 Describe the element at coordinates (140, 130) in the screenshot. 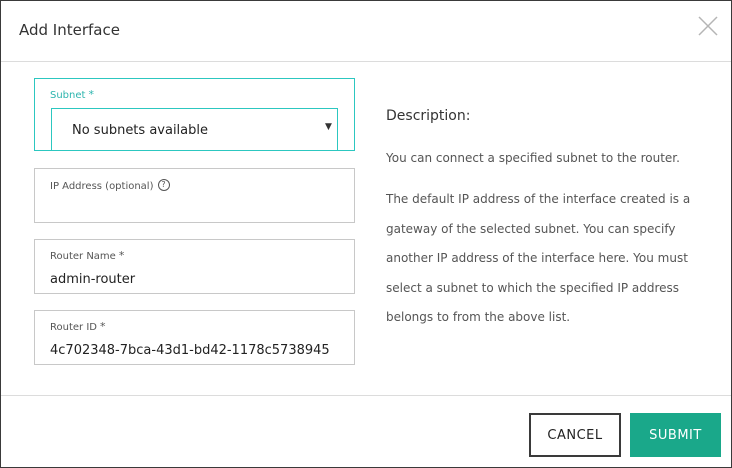

I see `subnet-selected-value: No subnets available` at that location.